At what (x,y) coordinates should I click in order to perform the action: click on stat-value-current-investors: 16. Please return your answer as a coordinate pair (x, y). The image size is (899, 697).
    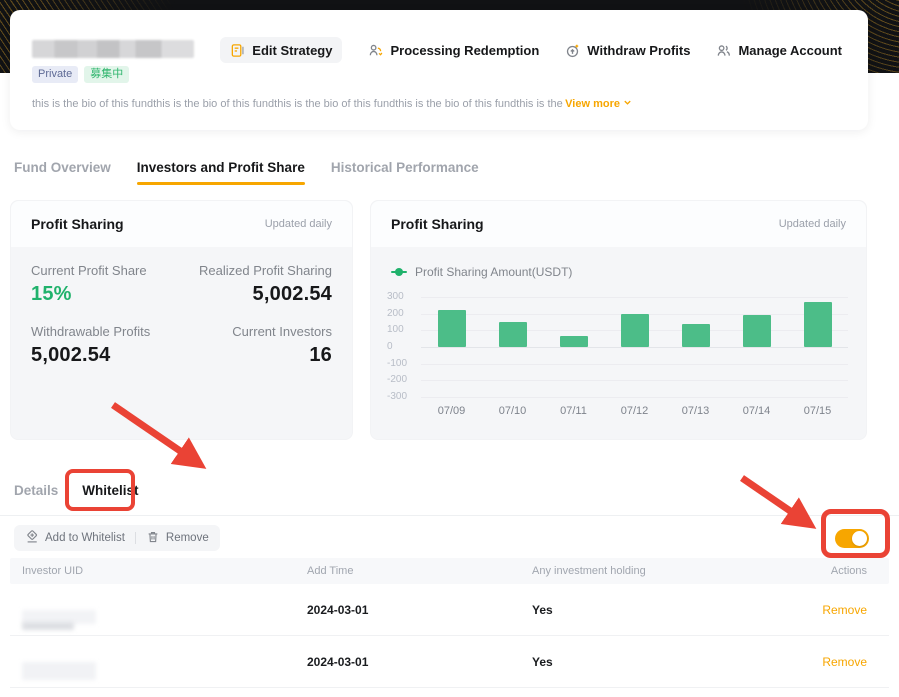
    Looking at the image, I should click on (320, 355).